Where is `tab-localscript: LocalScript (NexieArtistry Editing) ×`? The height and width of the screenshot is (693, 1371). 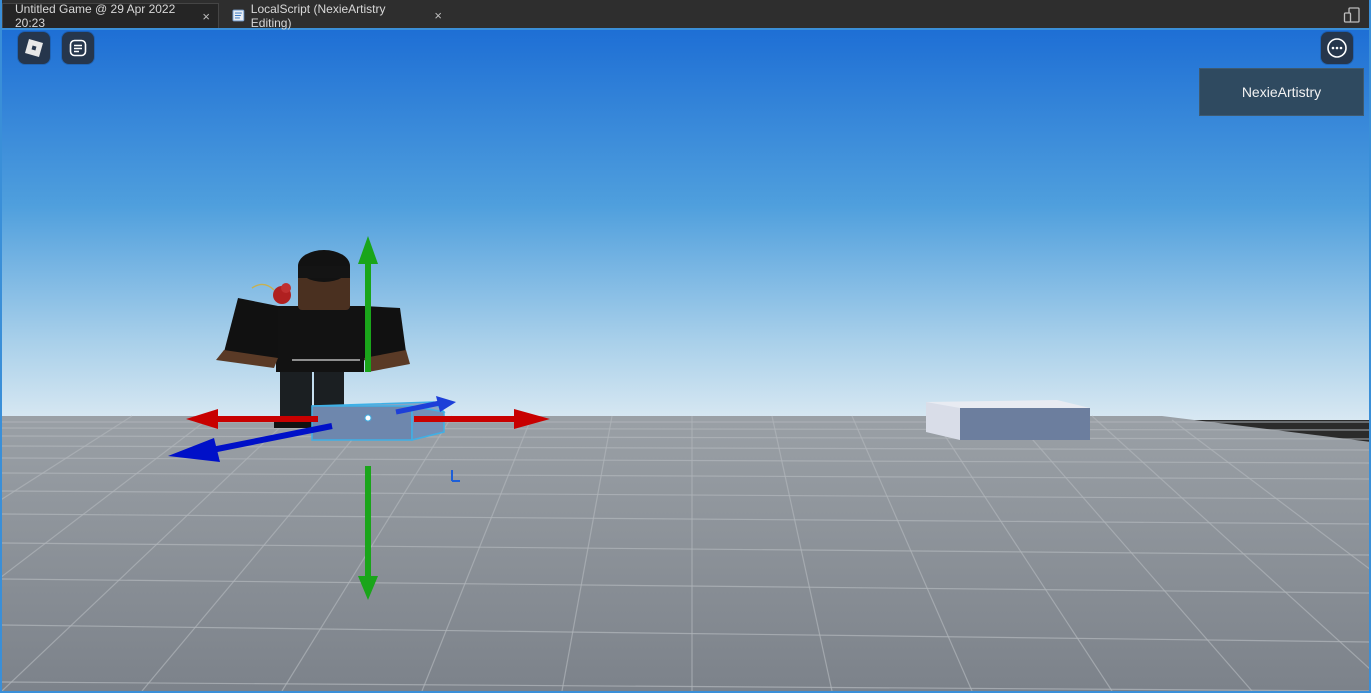 tab-localscript: LocalScript (NexieArtistry Editing) × is located at coordinates (335, 15).